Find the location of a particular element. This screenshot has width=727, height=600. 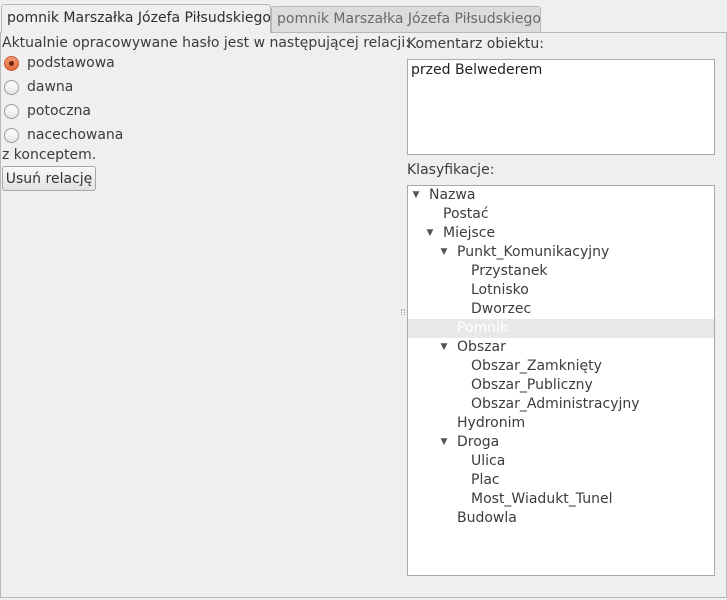

tab-pomnik-active: pomnik Marszałka Józefa Piłsudskiego is located at coordinates (136, 18).